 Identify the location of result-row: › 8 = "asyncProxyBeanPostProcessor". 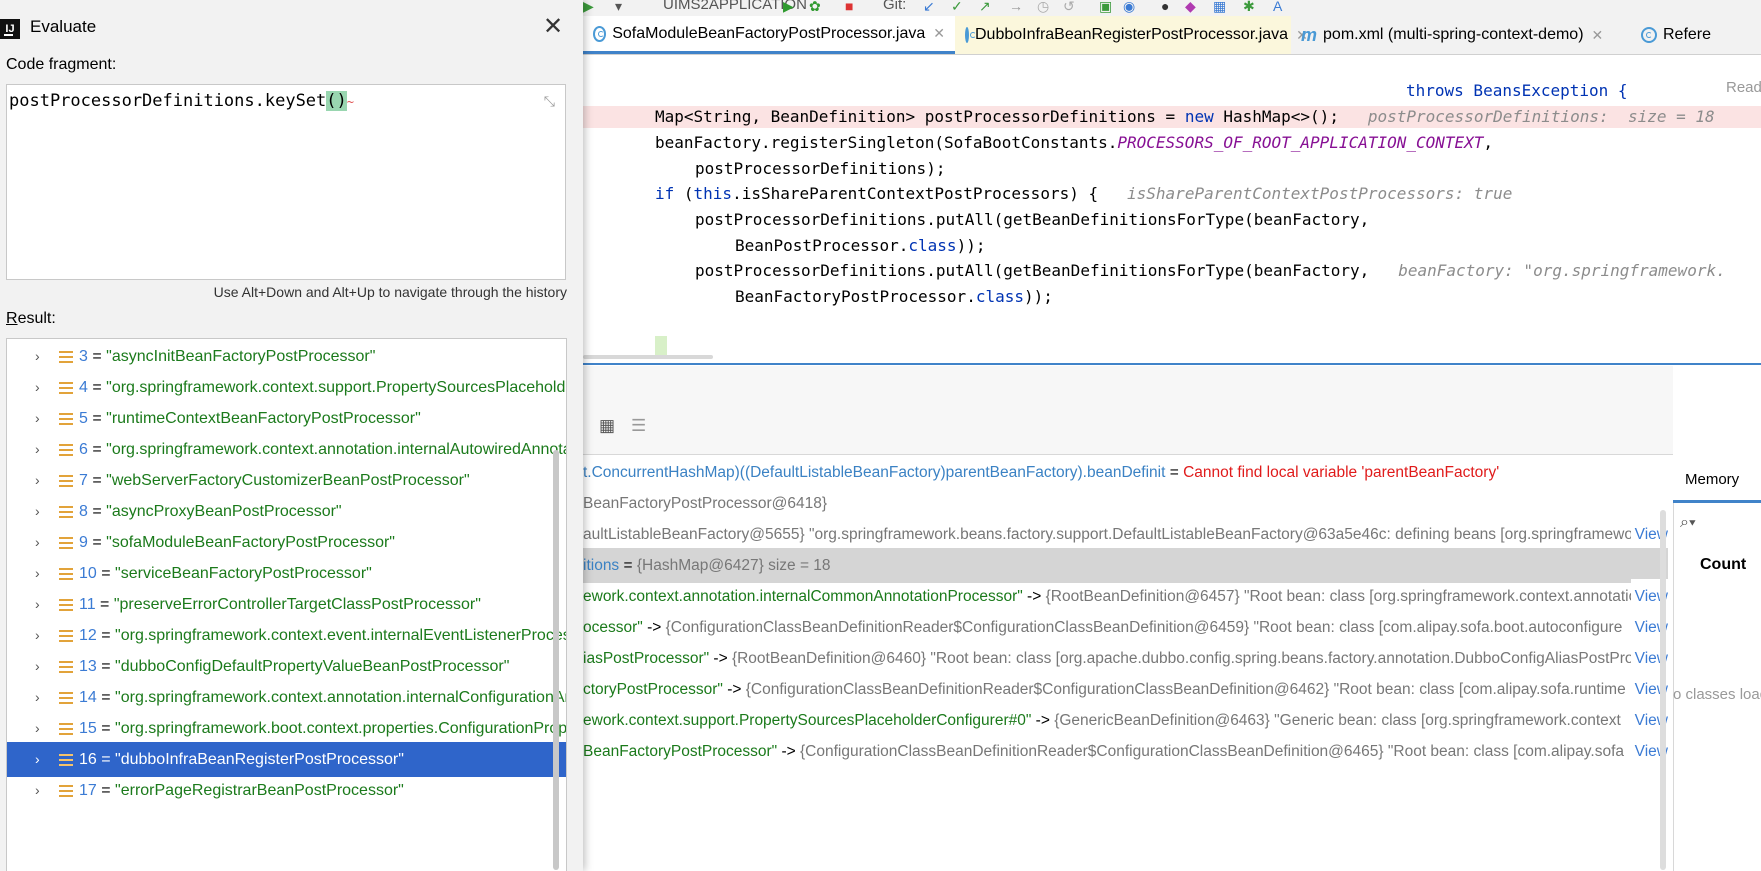
(286, 511).